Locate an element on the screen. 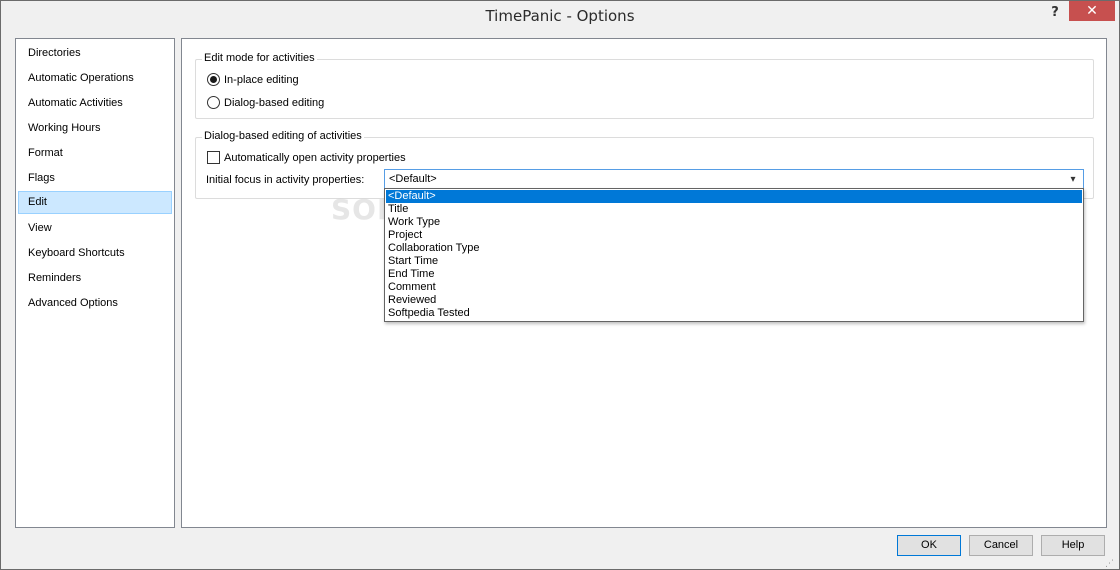 The height and width of the screenshot is (570, 1120). nav-item-working-hours: Working Hours is located at coordinates (95, 128).